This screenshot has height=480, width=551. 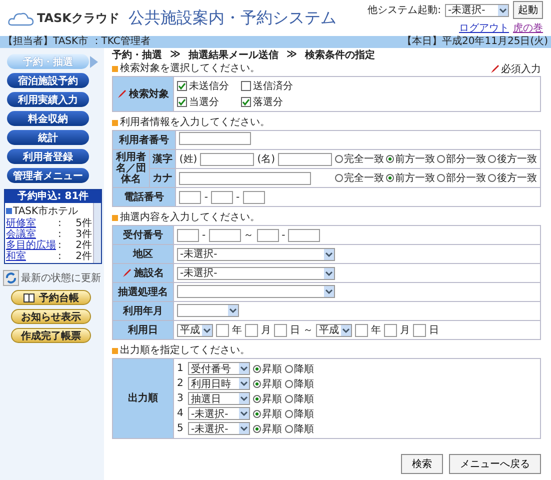 What do you see at coordinates (256, 273) in the screenshot?
I see `facility-select: -未選択-` at bounding box center [256, 273].